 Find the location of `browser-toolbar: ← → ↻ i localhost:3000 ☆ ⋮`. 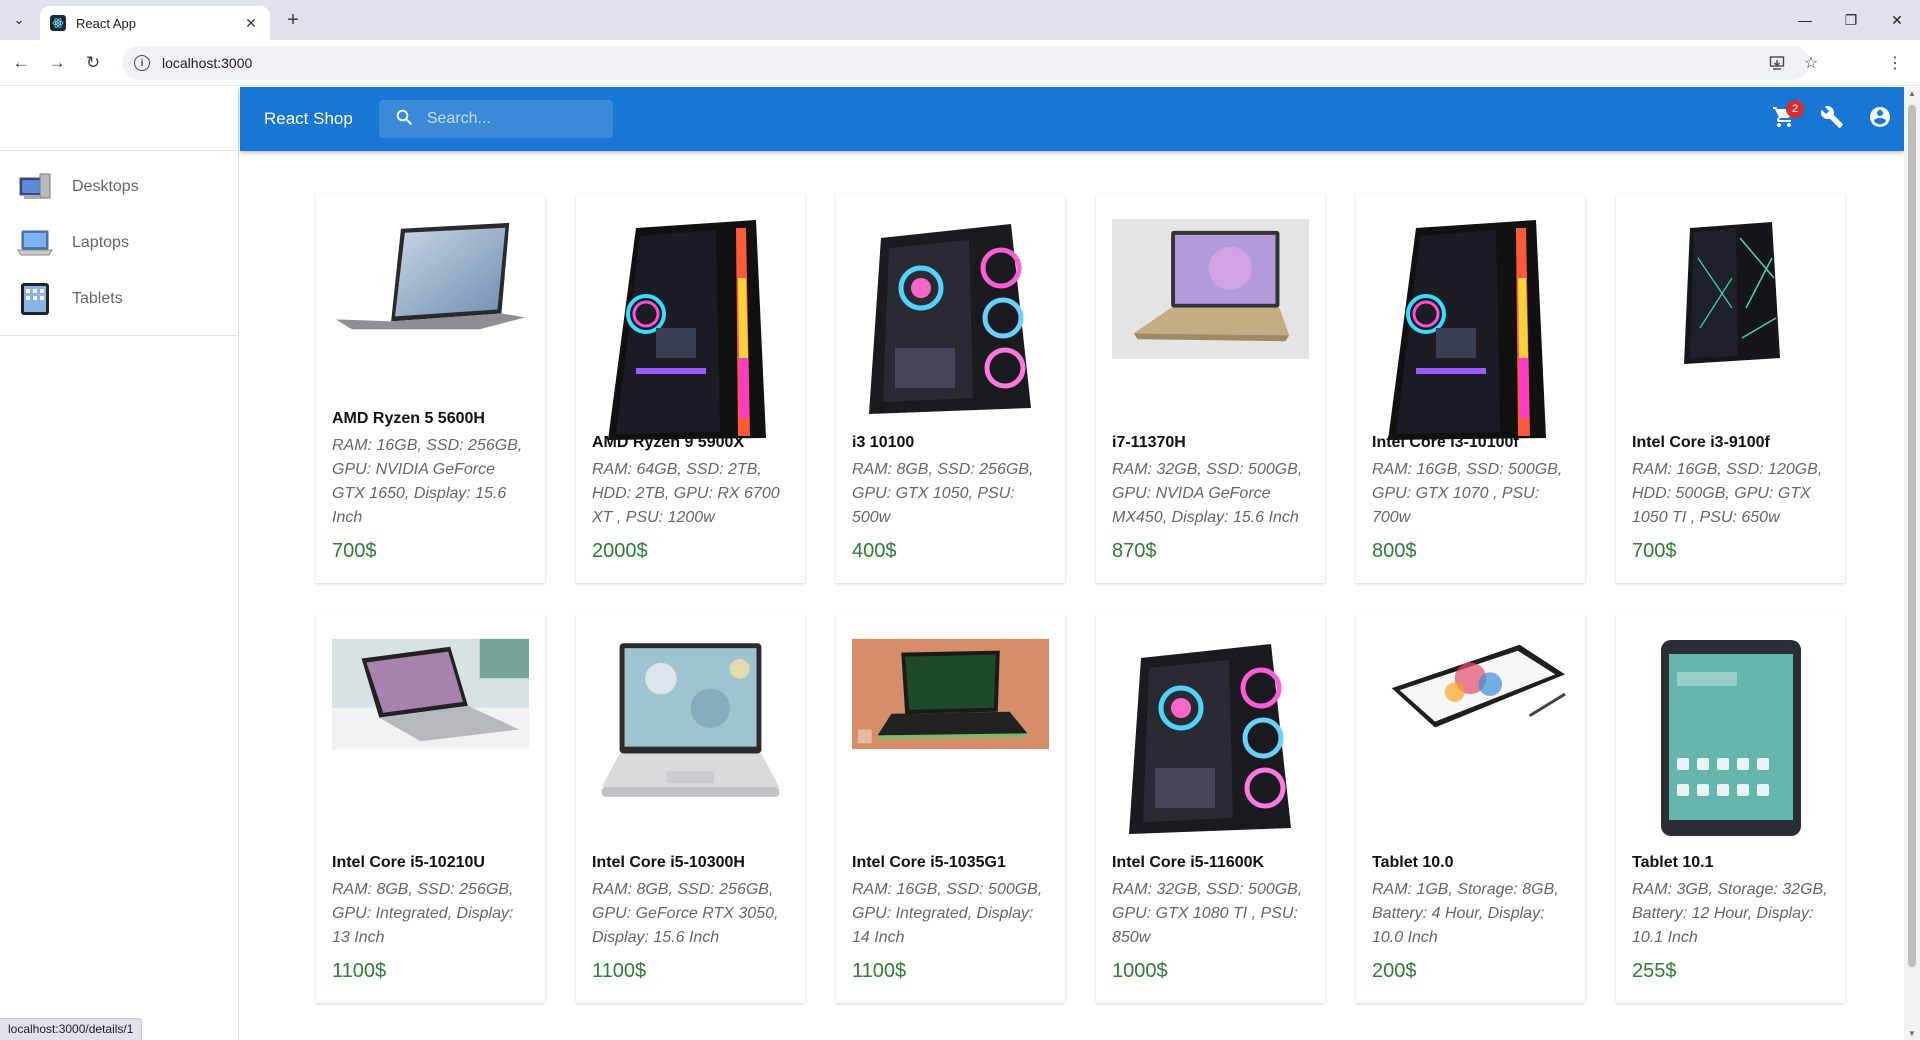

browser-toolbar: ← → ↻ i localhost:3000 ☆ ⋮ is located at coordinates (960, 63).